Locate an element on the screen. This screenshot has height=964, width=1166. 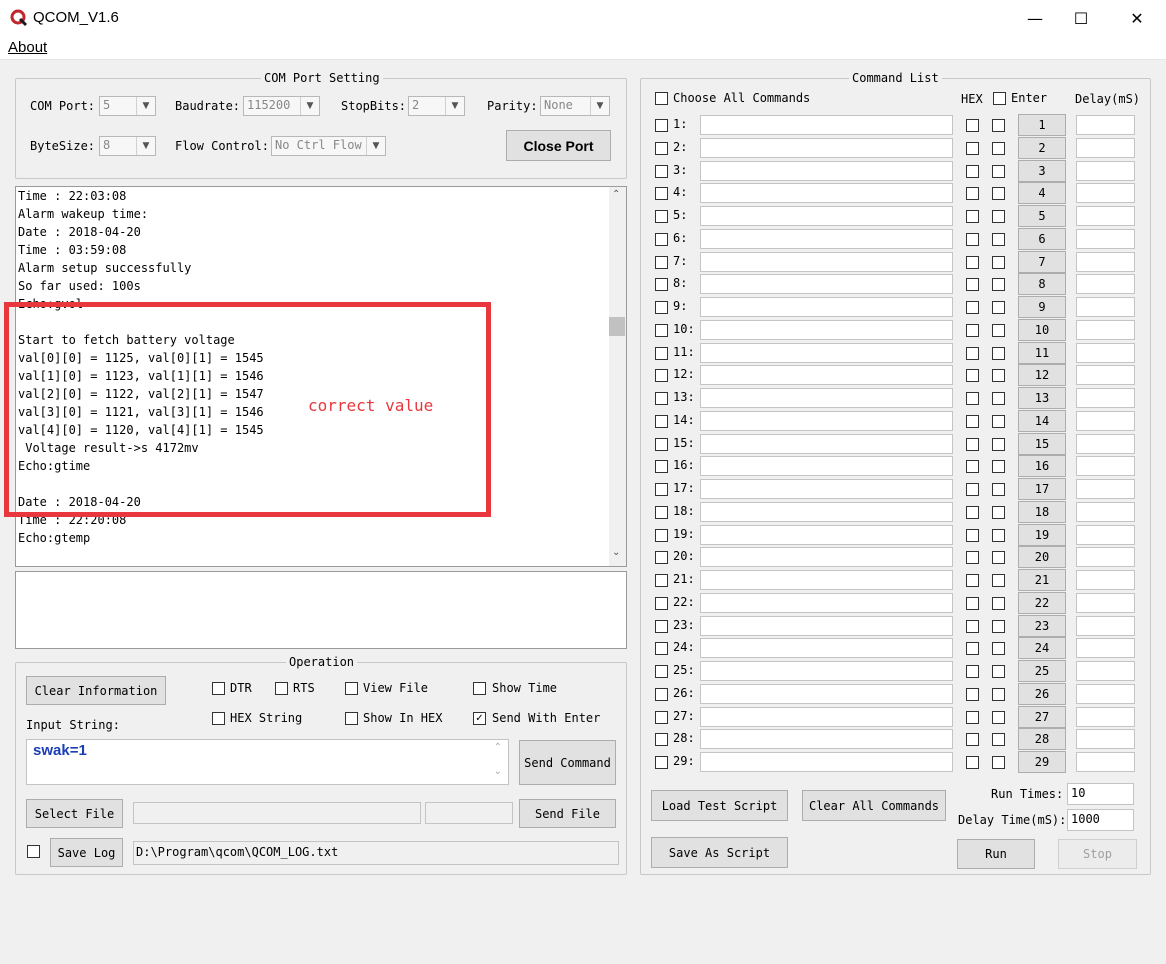
com-port-select: 5 ▼ is located at coordinates (127, 106).